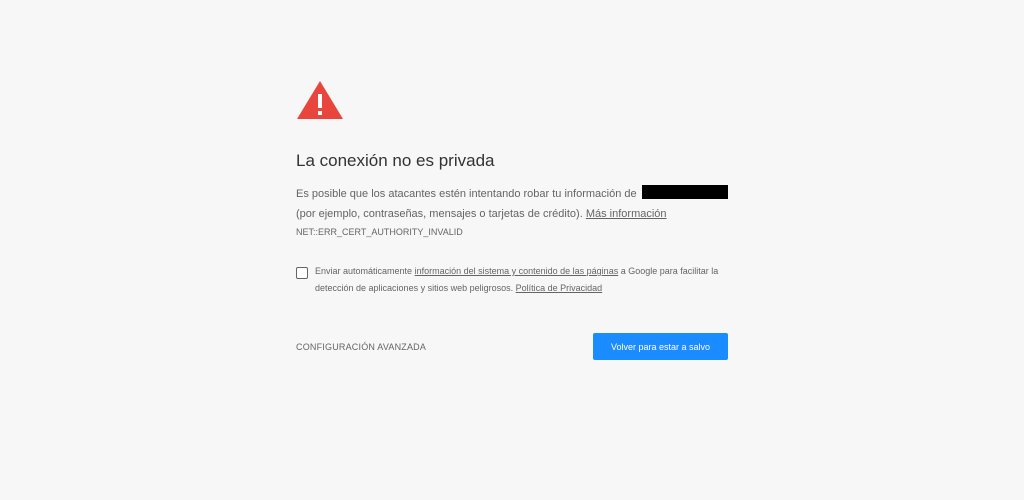 The width and height of the screenshot is (1024, 500). What do you see at coordinates (320, 100) in the screenshot?
I see `warning-triangle-icon` at bounding box center [320, 100].